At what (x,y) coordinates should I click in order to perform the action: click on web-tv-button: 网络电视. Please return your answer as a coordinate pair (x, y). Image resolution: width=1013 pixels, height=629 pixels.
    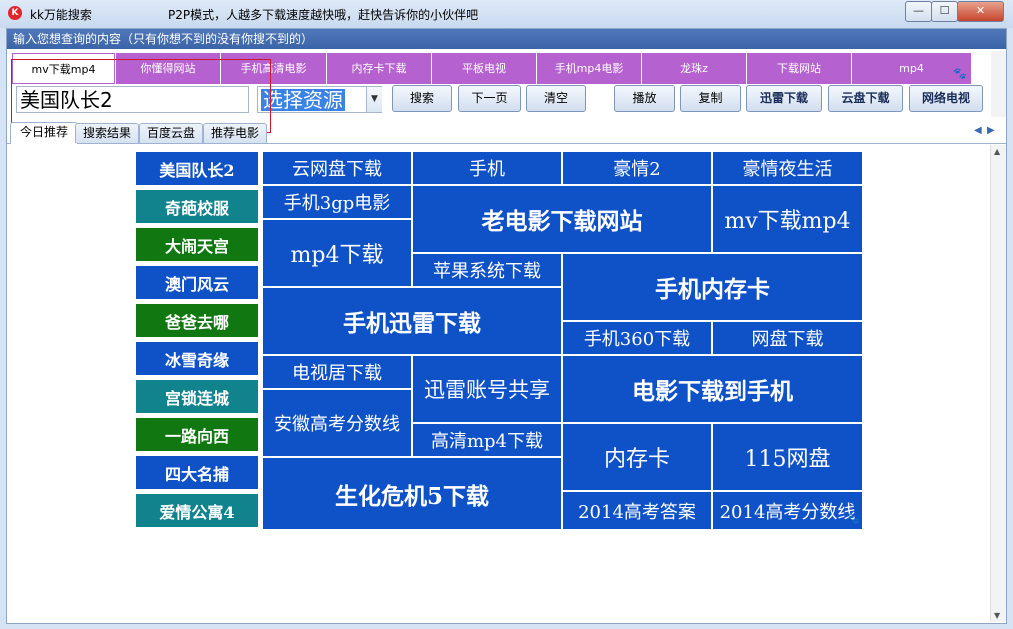
    Looking at the image, I should click on (946, 98).